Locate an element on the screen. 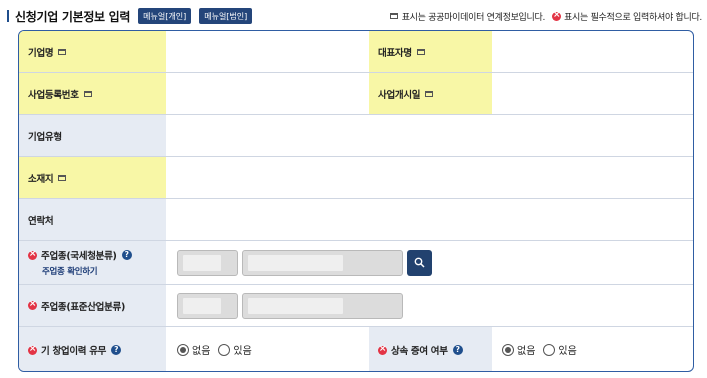 This screenshot has width=707, height=378. label-text: 연락처 is located at coordinates (41, 221).